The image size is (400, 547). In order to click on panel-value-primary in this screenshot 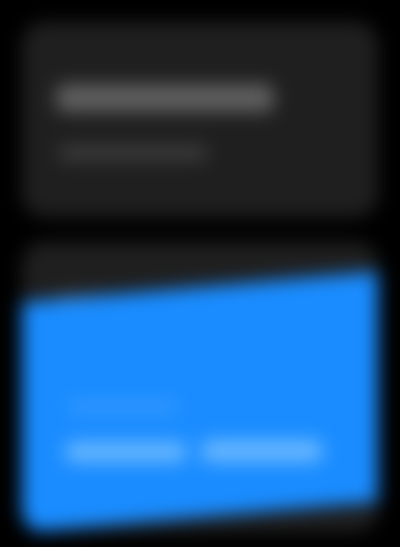, I will do `click(126, 452)`.